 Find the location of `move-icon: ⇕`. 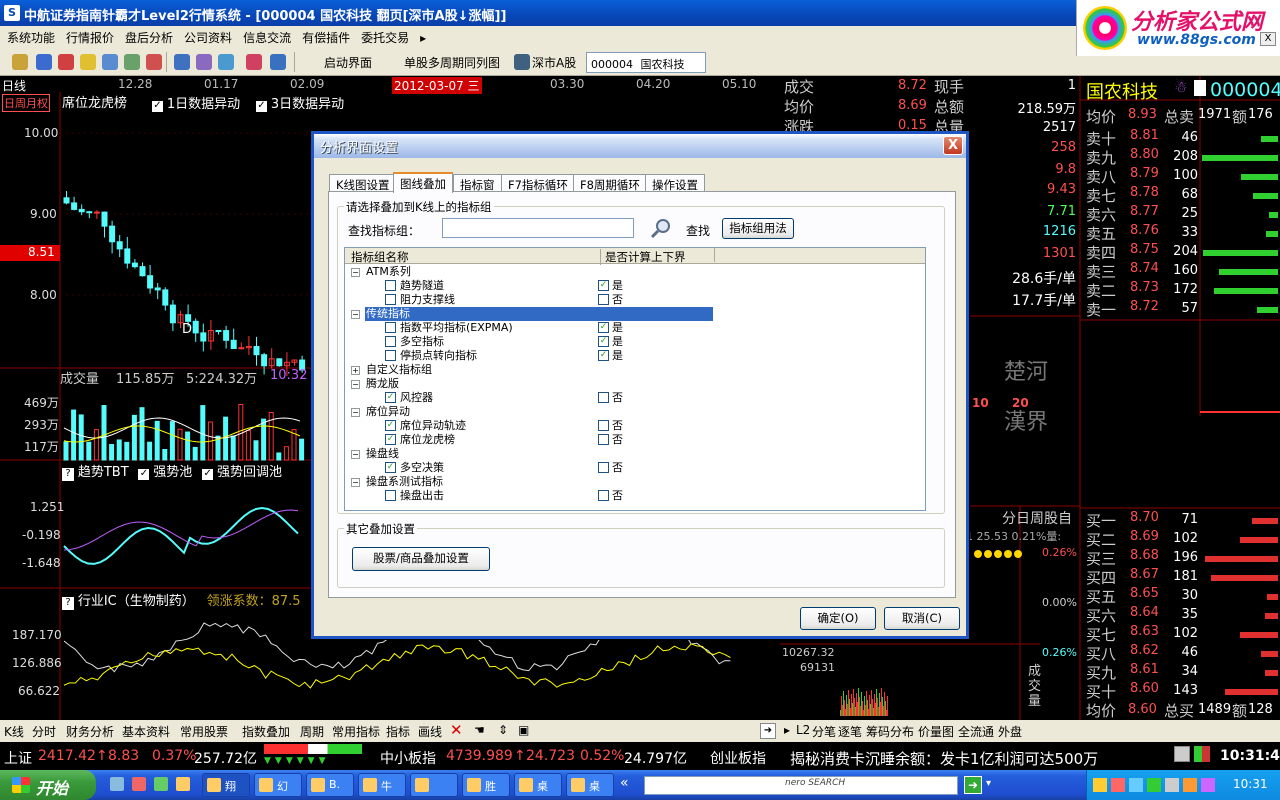

move-icon: ⇕ is located at coordinates (503, 730).